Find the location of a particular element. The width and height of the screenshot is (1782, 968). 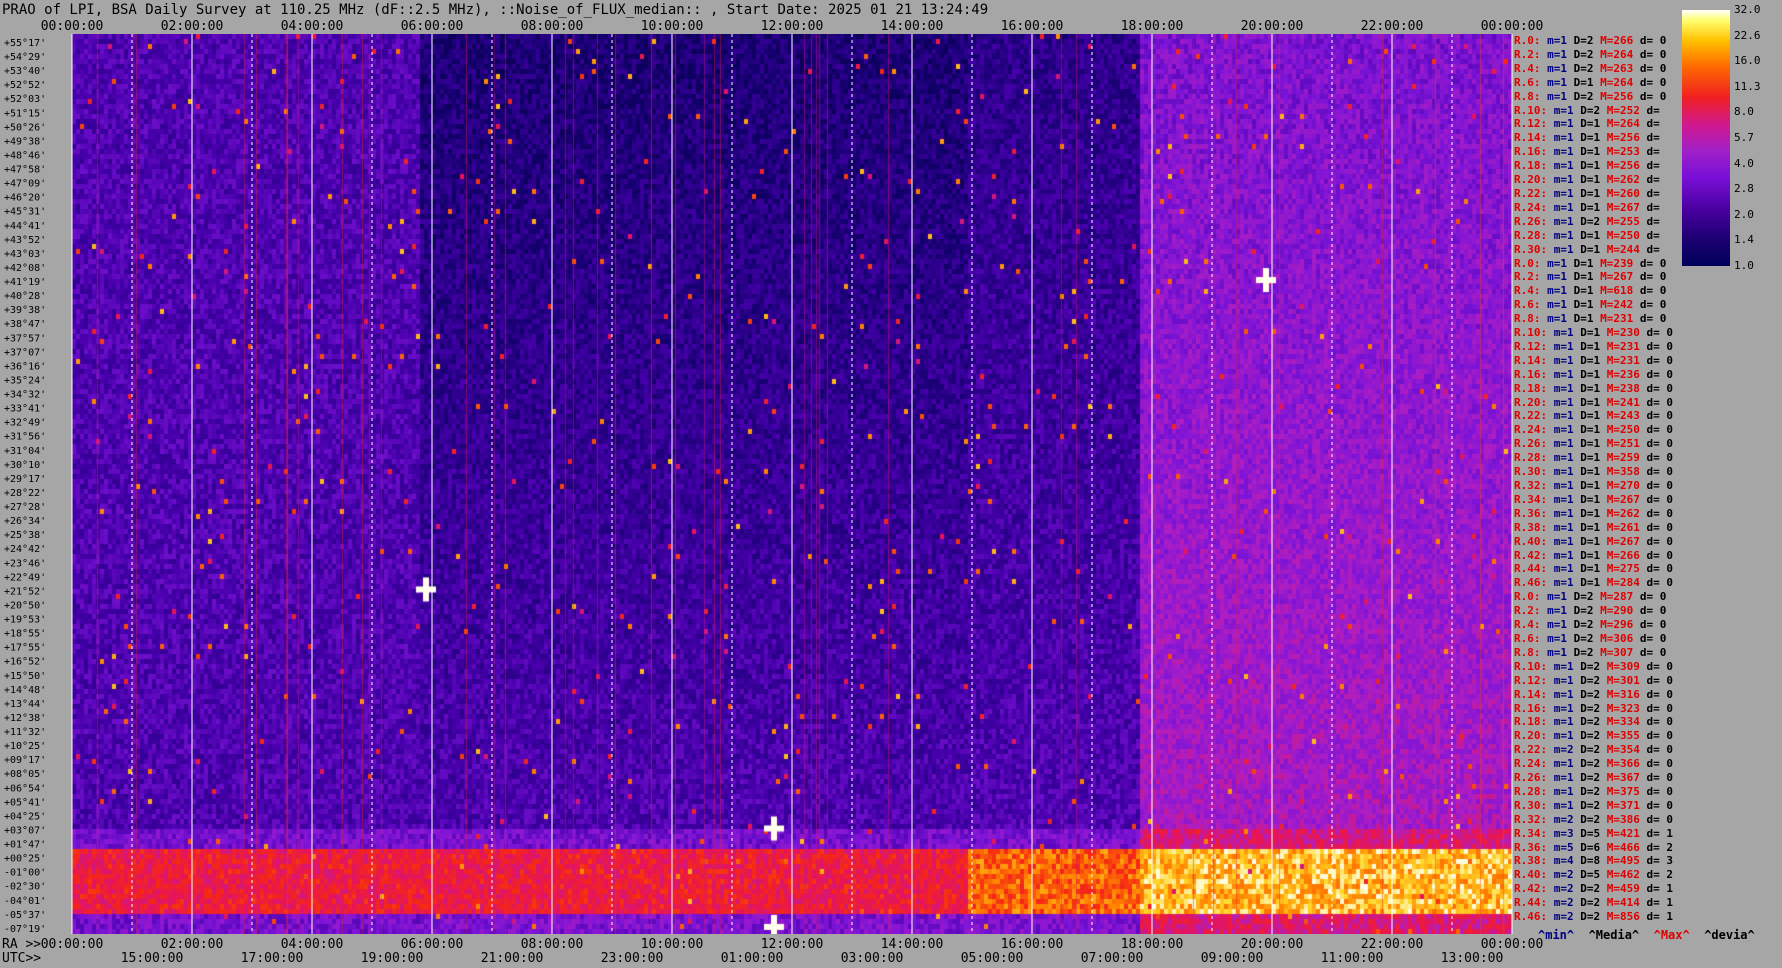

top-tick-label: 18:00:00 is located at coordinates (1152, 26).